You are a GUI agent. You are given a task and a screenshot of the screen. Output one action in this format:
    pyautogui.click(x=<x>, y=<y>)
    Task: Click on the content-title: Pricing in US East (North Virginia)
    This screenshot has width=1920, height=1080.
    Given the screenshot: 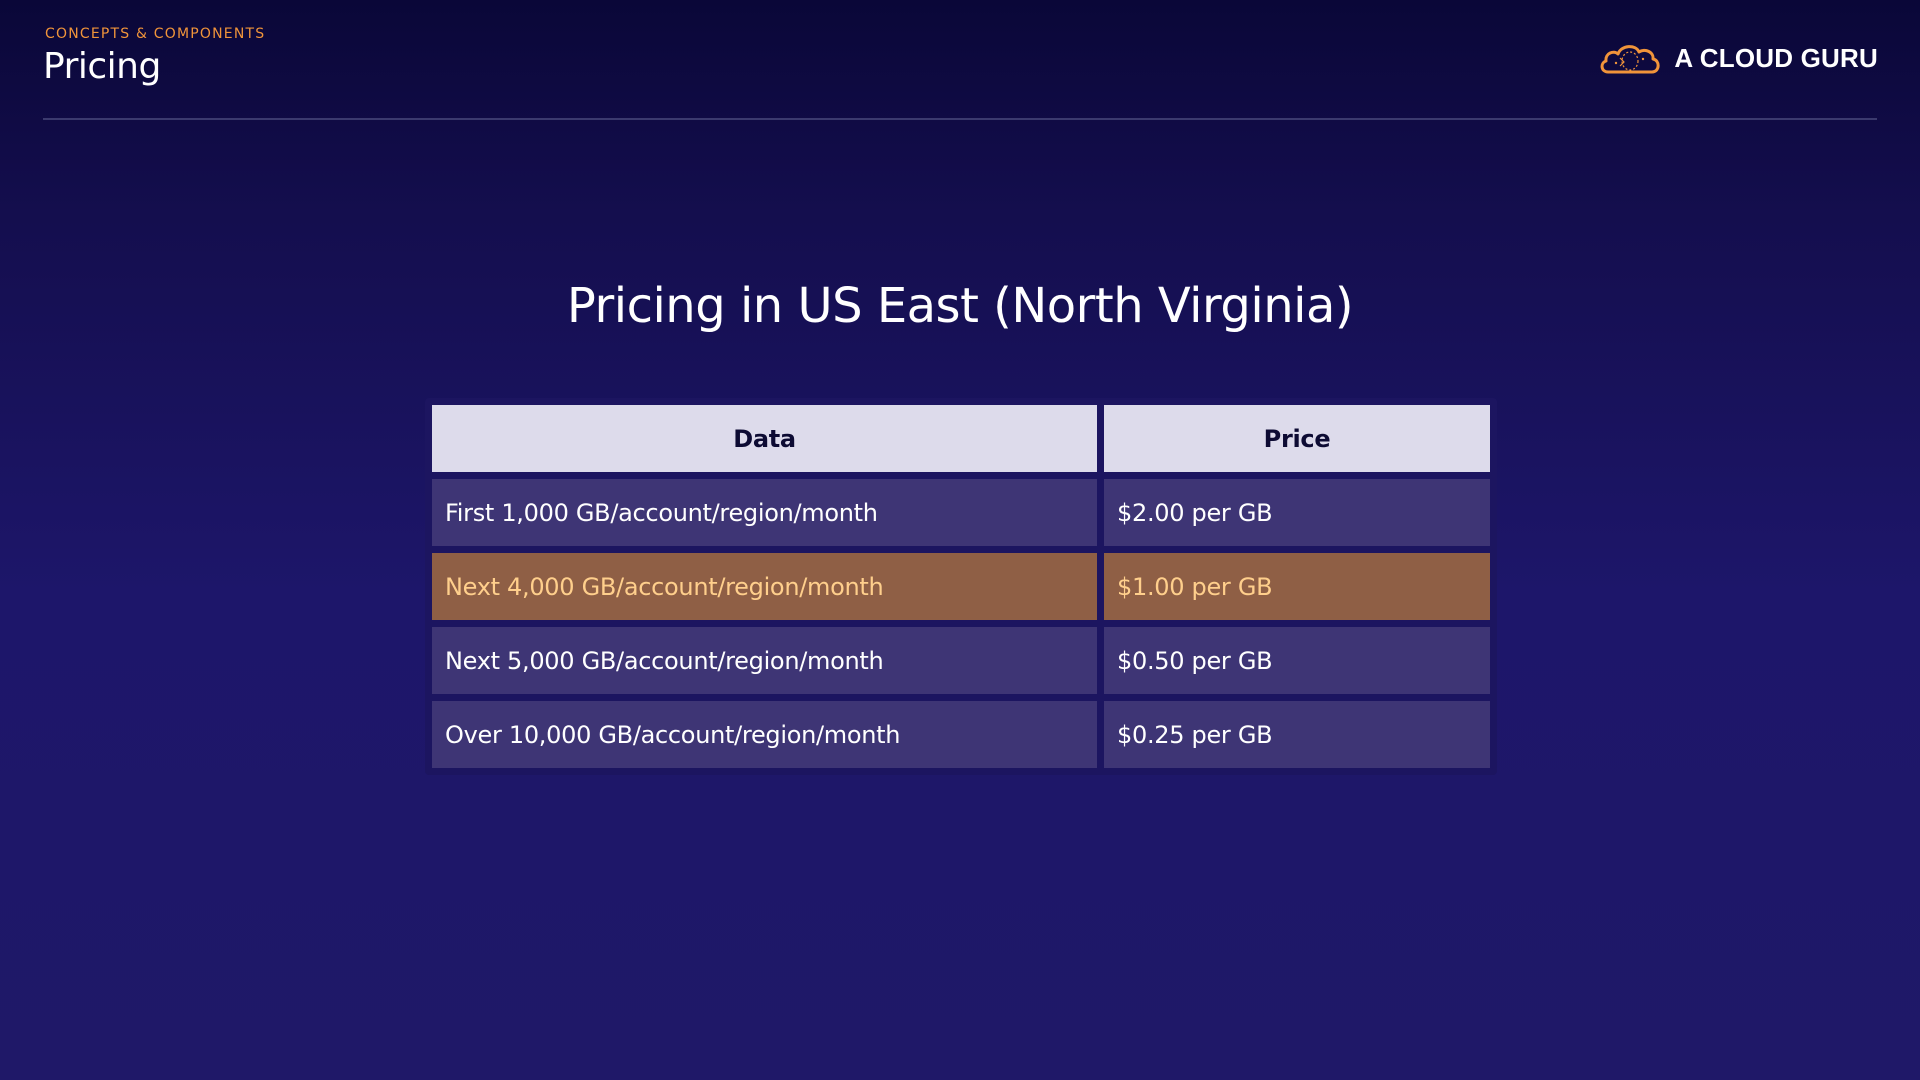 What is the action you would take?
    pyautogui.click(x=960, y=306)
    